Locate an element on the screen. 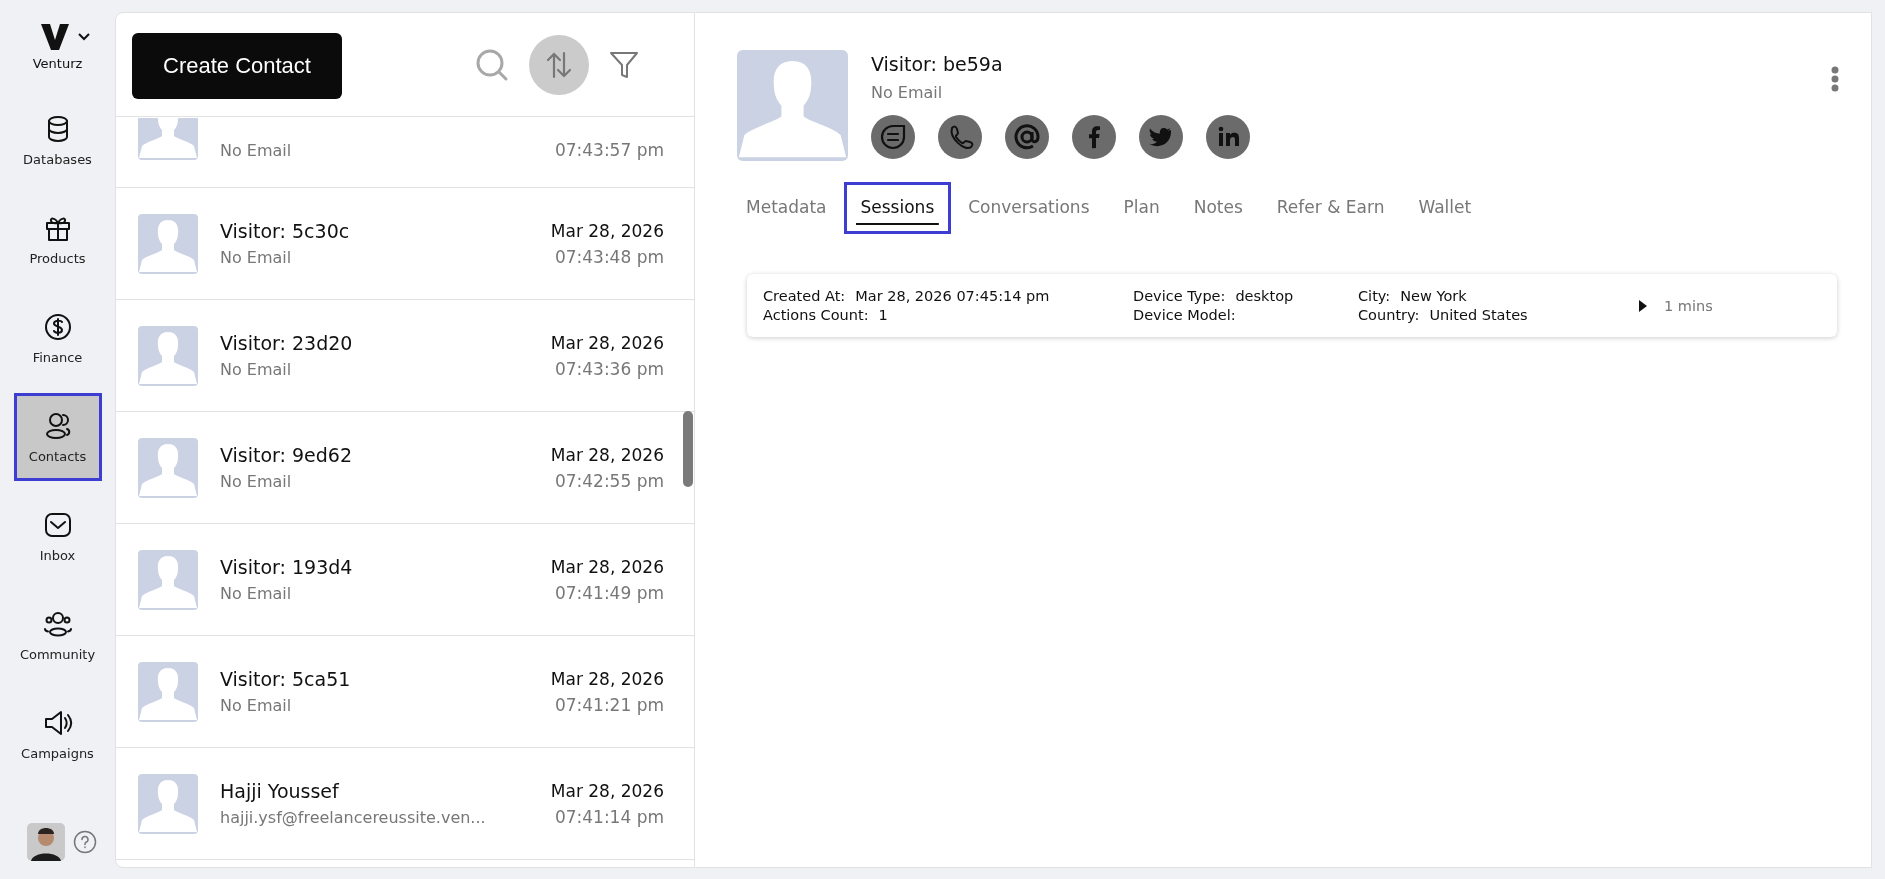 The image size is (1885, 879). contact-row: Visitor: 5ca51 No Email Mar 28, 2026 07:41:21 pm is located at coordinates (405, 692).